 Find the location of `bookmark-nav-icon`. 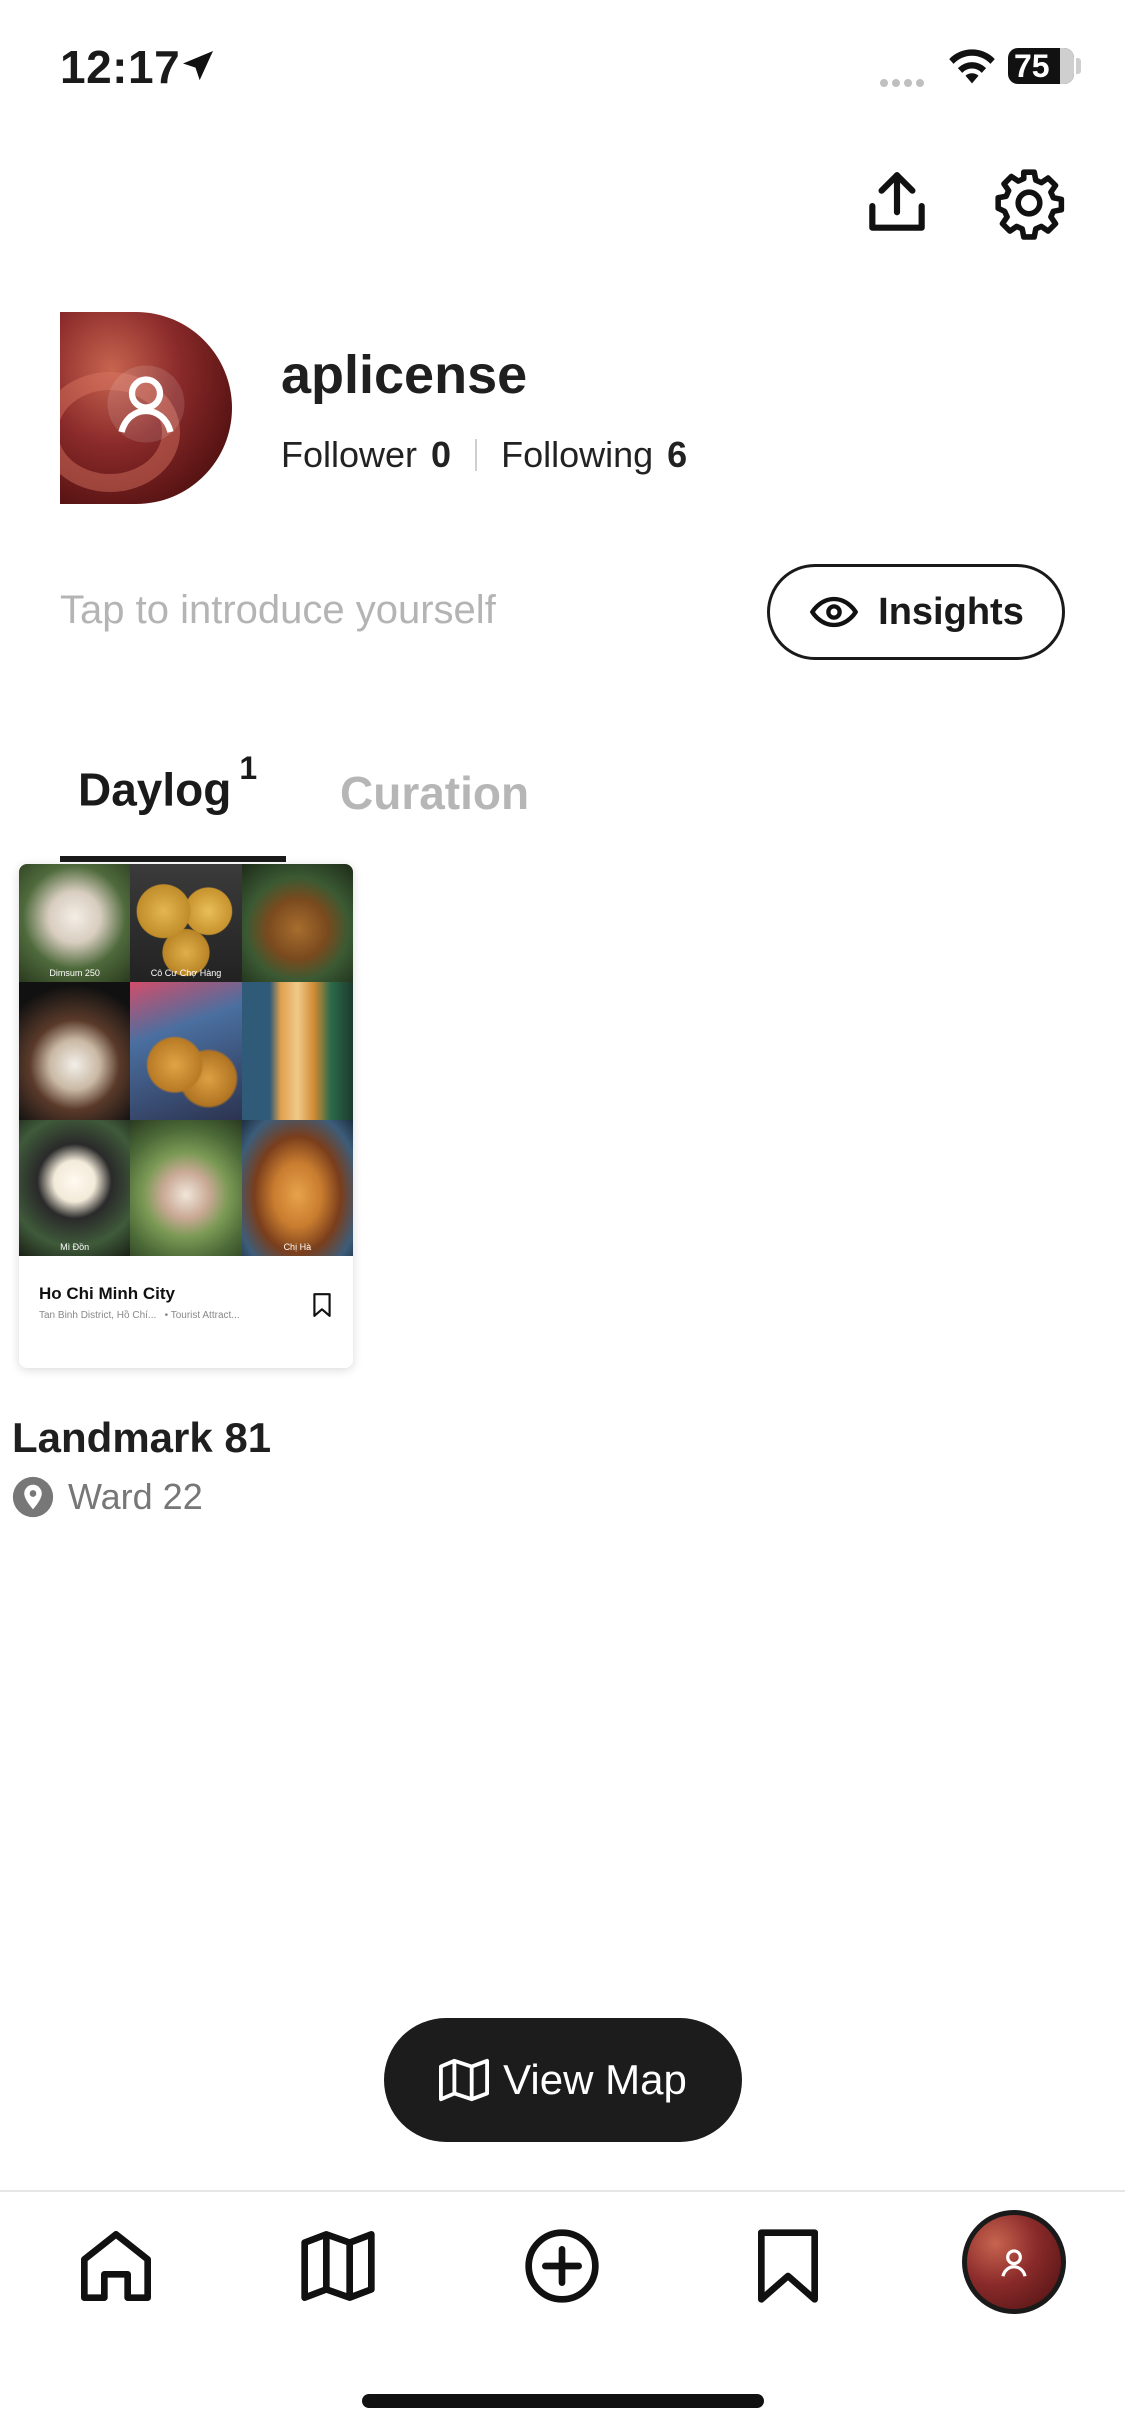

bookmark-nav-icon is located at coordinates (788, 2266).